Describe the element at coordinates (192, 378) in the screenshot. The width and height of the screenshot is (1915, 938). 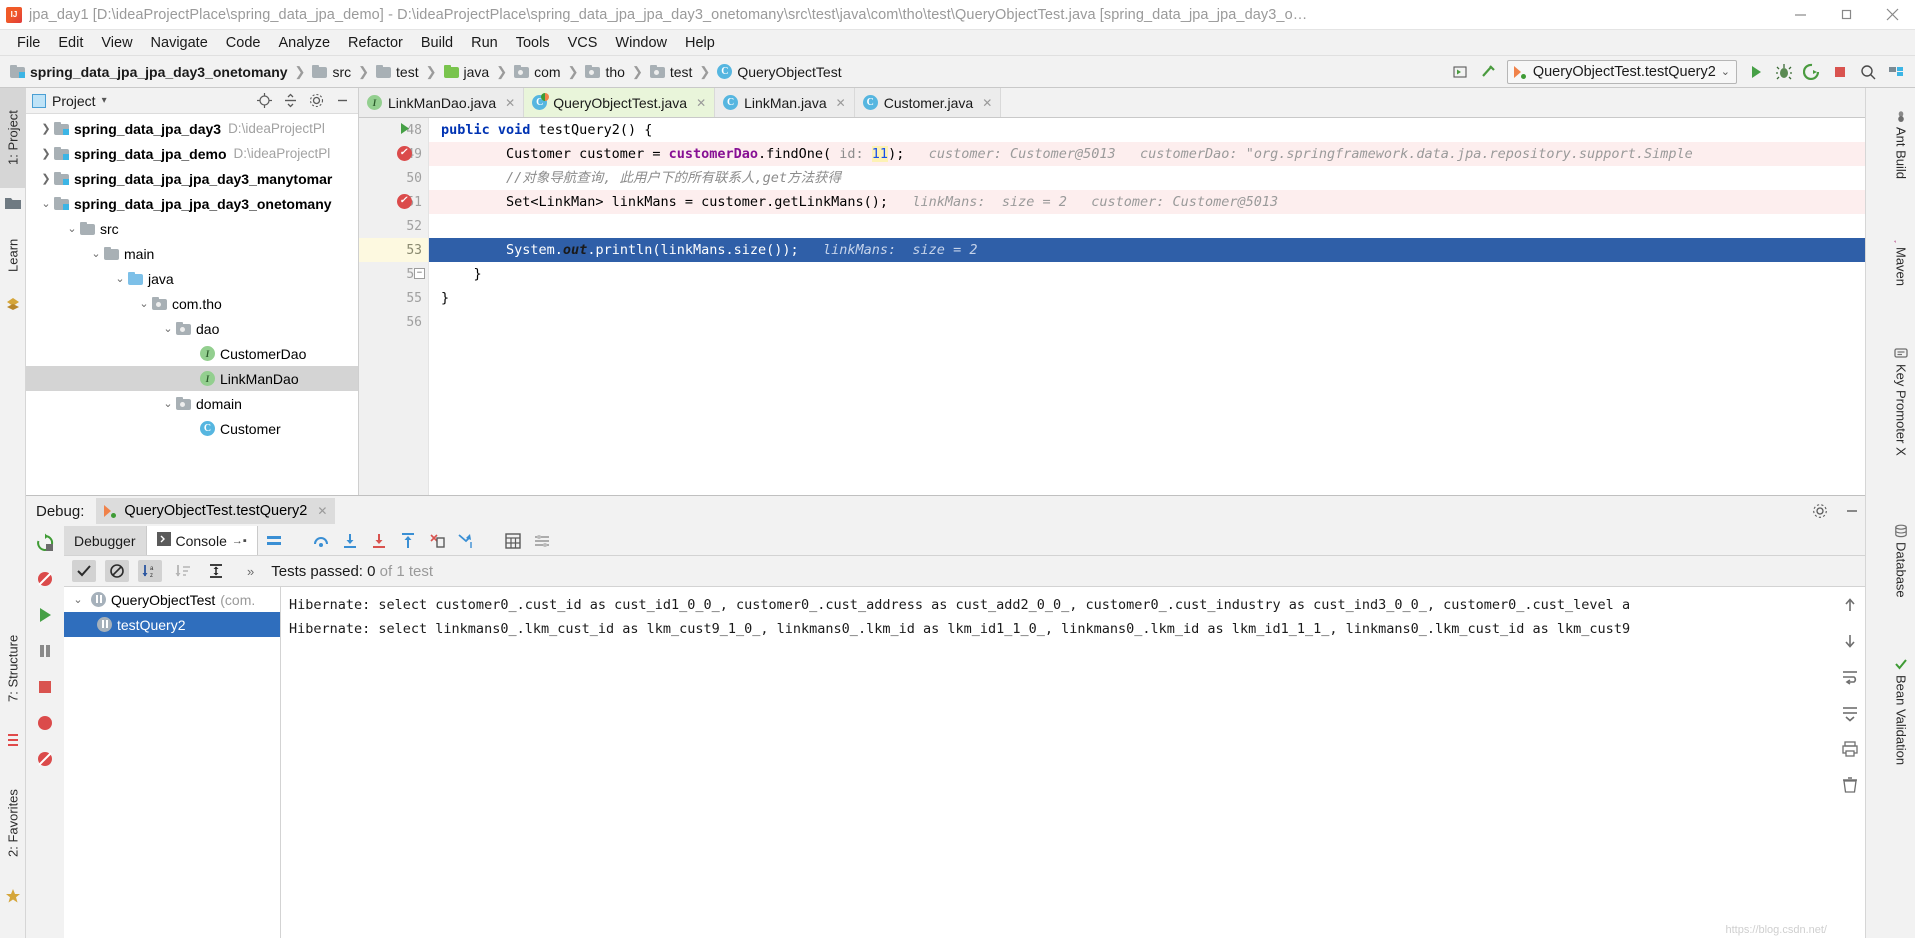
I see `tree-row-linkmandao: I LinkManDao` at that location.